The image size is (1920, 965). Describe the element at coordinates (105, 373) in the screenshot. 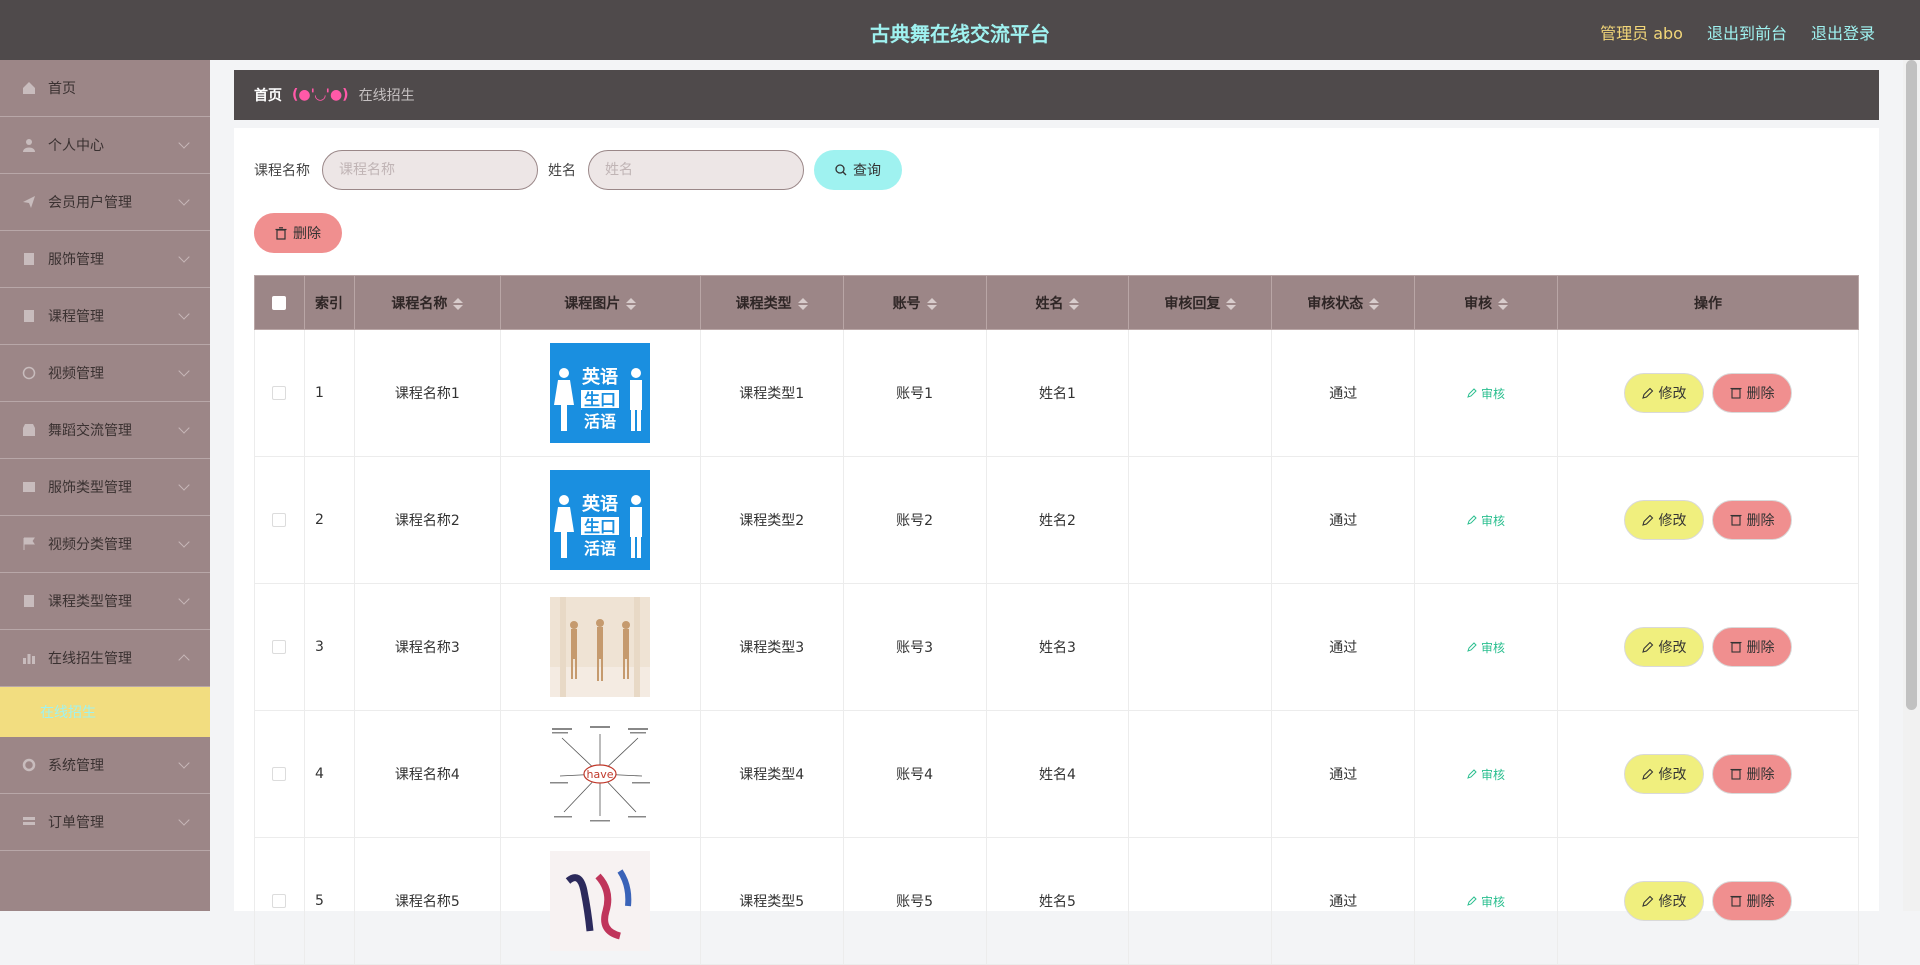

I see `sidebar-item-video: 视频管理` at that location.